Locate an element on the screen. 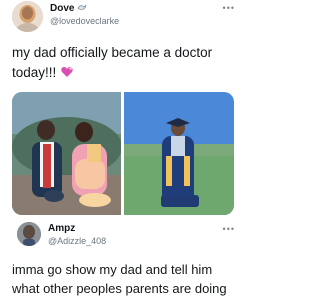  reply-author-name: Ampz is located at coordinates (61, 228).